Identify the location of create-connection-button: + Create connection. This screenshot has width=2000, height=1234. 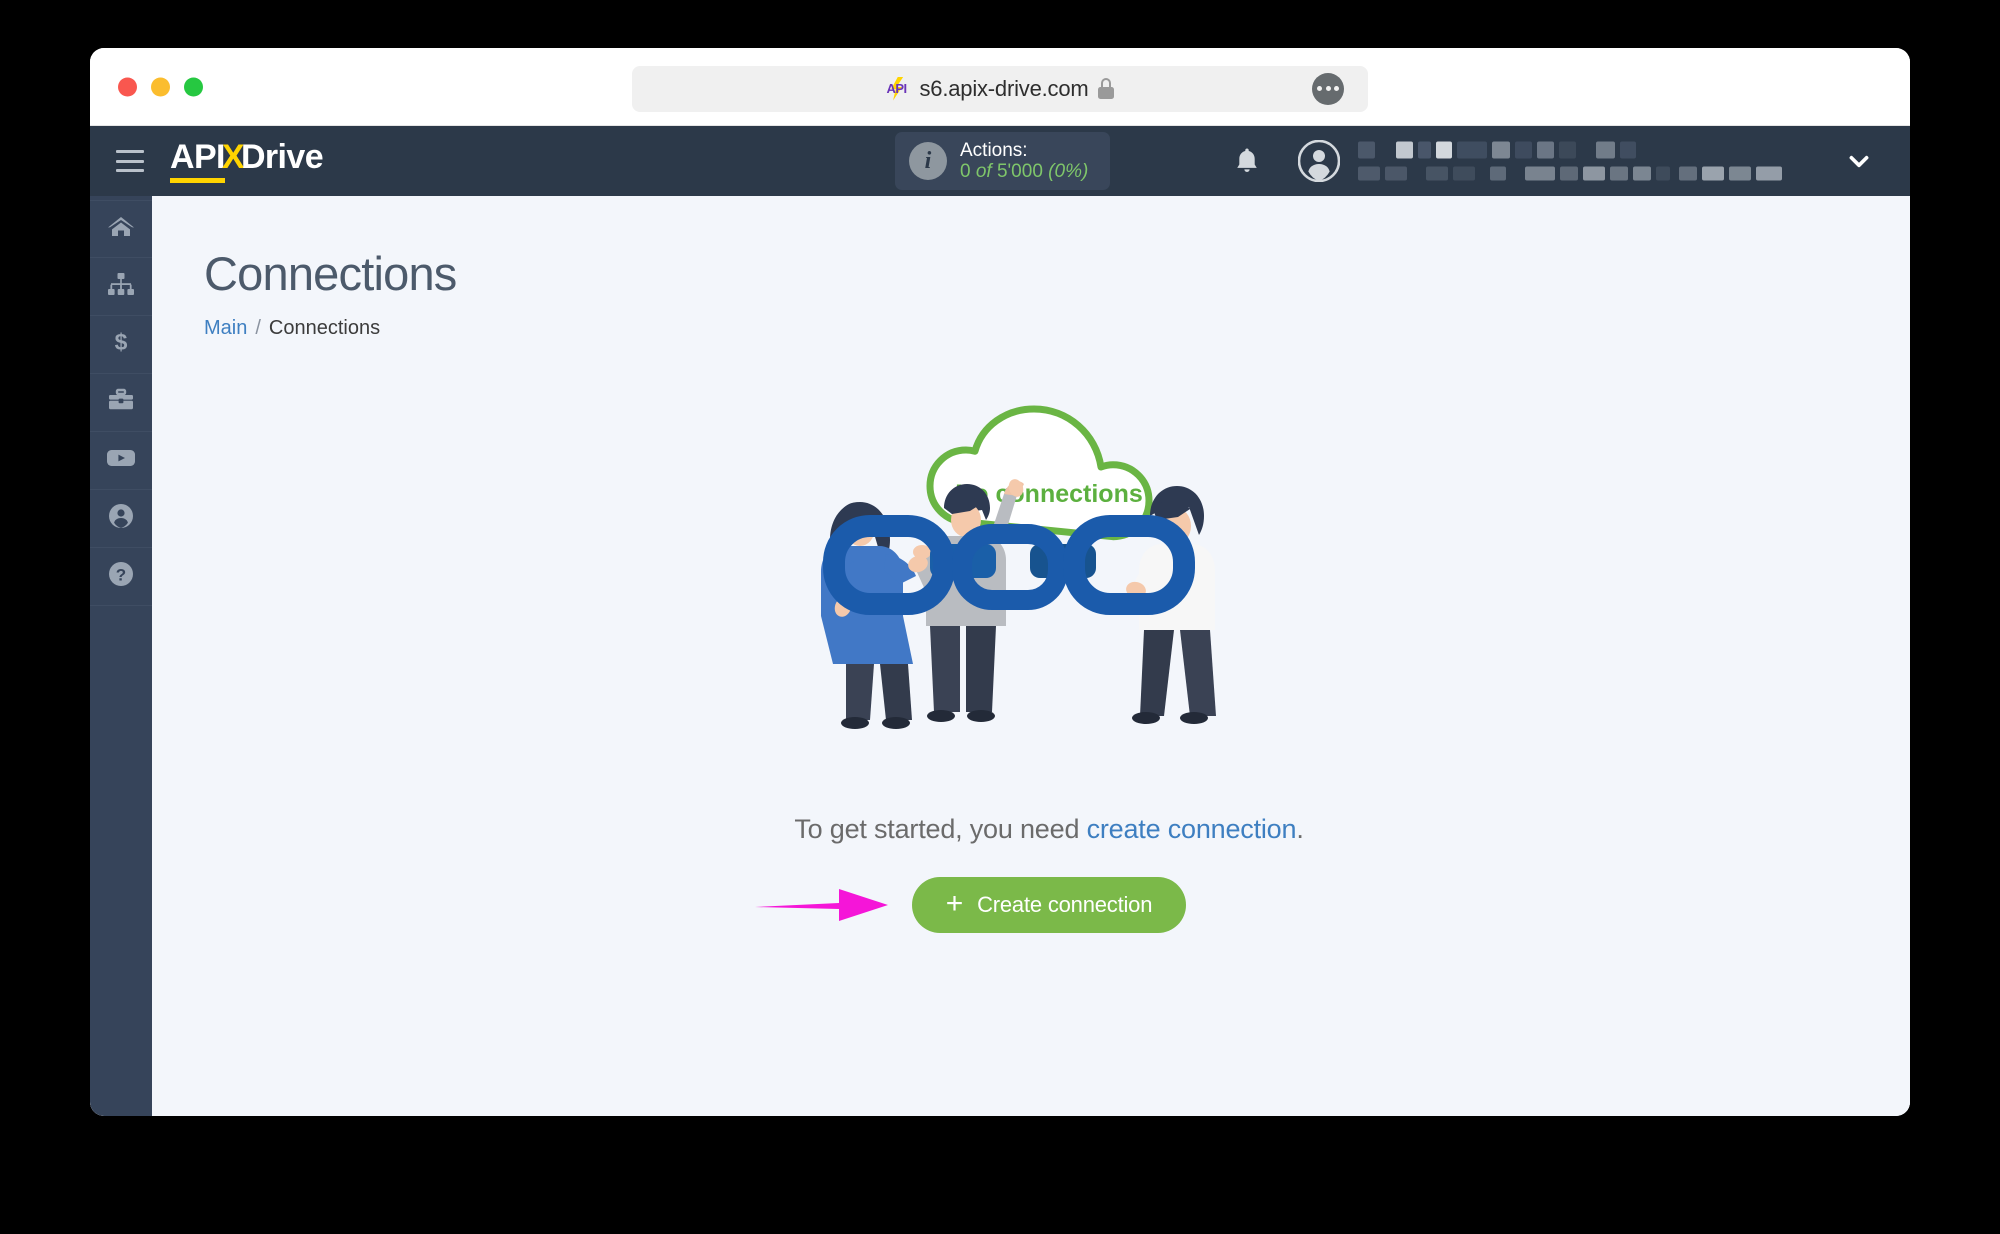
(1049, 905).